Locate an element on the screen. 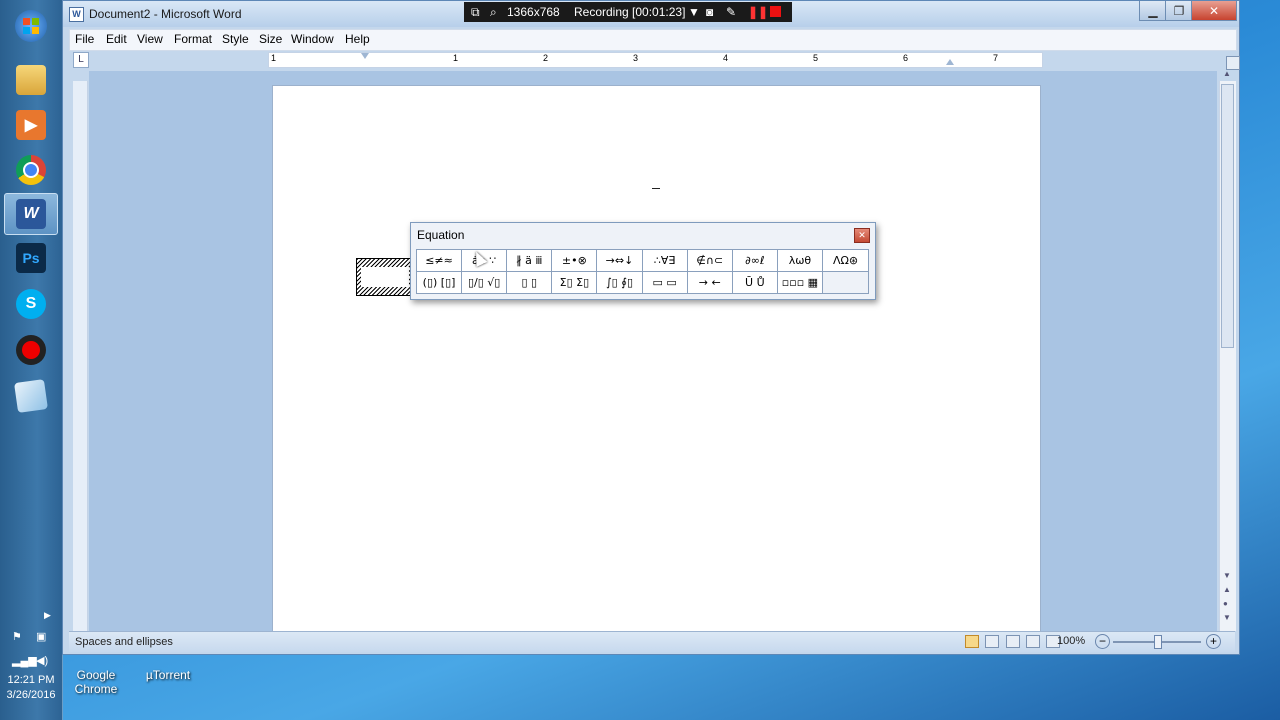  clock-date: 3/26/2016 is located at coordinates (31, 695).